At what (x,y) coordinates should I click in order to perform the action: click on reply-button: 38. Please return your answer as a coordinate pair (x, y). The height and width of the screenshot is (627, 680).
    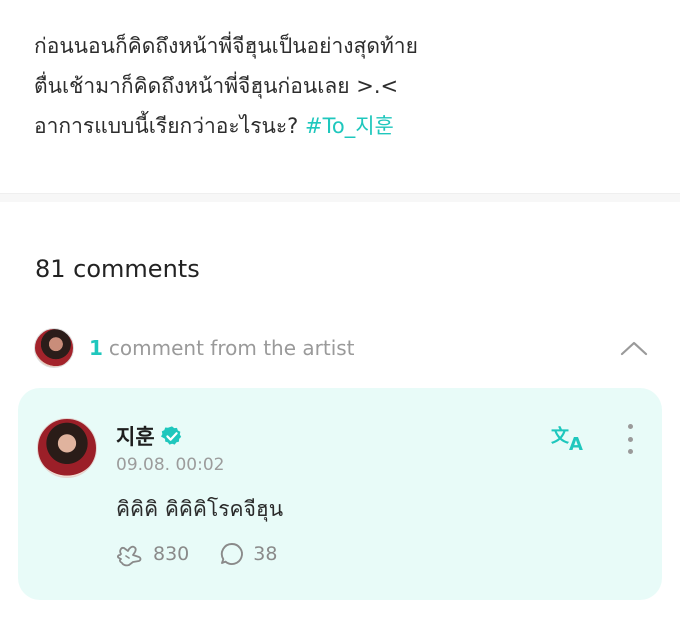
    Looking at the image, I should click on (248, 554).